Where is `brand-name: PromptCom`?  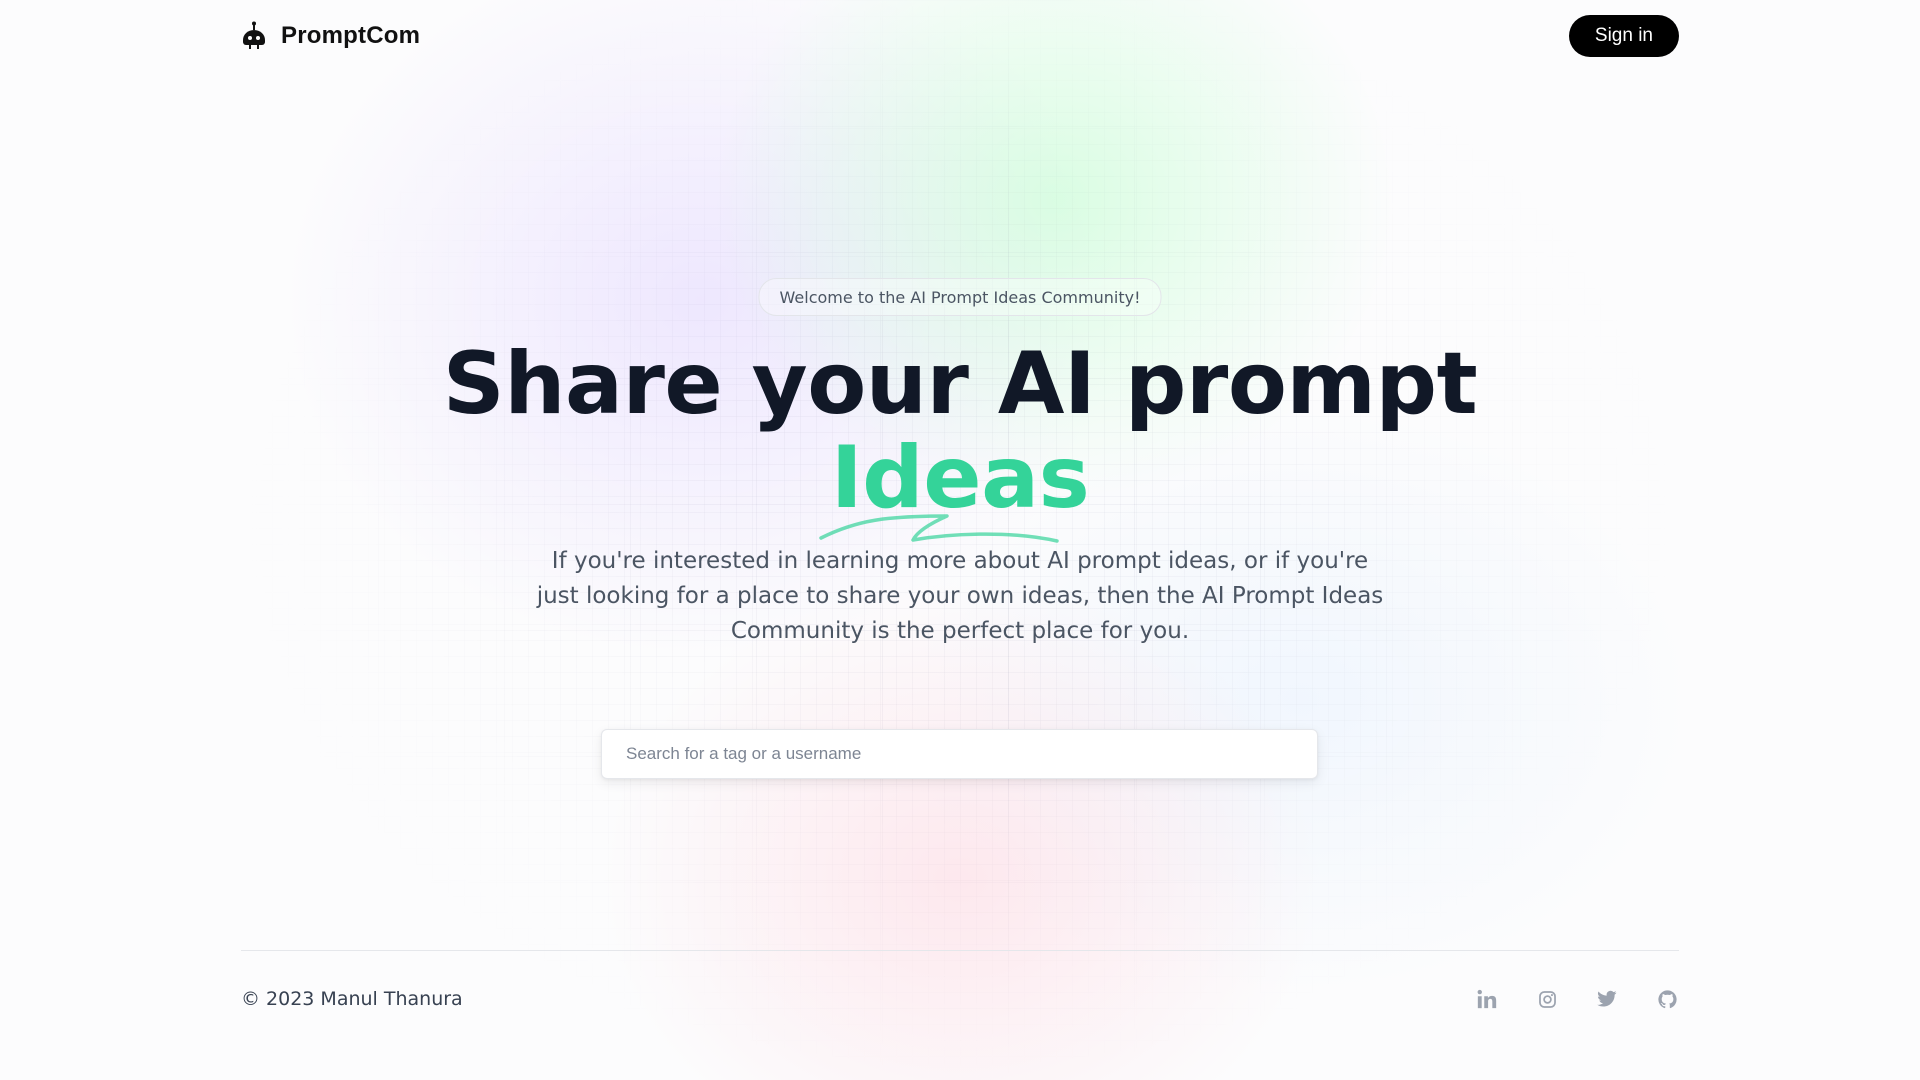 brand-name: PromptCom is located at coordinates (351, 35).